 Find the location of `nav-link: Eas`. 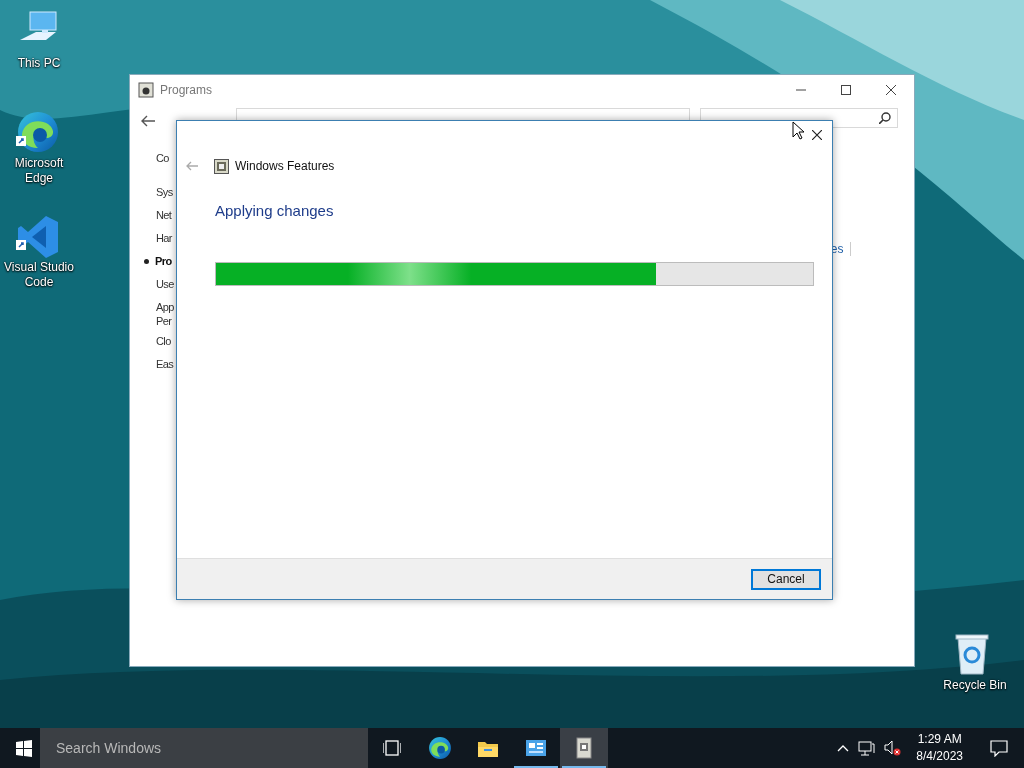

nav-link: Eas is located at coordinates (165, 364).